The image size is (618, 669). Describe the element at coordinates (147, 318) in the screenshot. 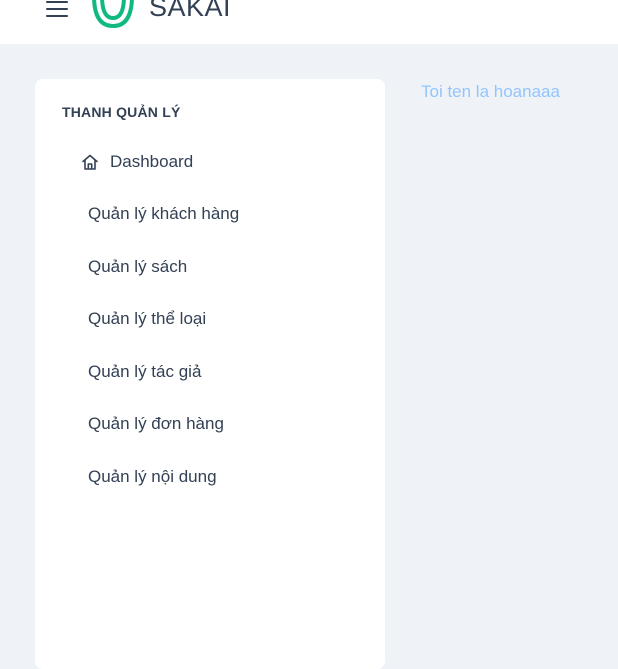

I see `sidebar-item-label: Quản lý thể loại` at that location.